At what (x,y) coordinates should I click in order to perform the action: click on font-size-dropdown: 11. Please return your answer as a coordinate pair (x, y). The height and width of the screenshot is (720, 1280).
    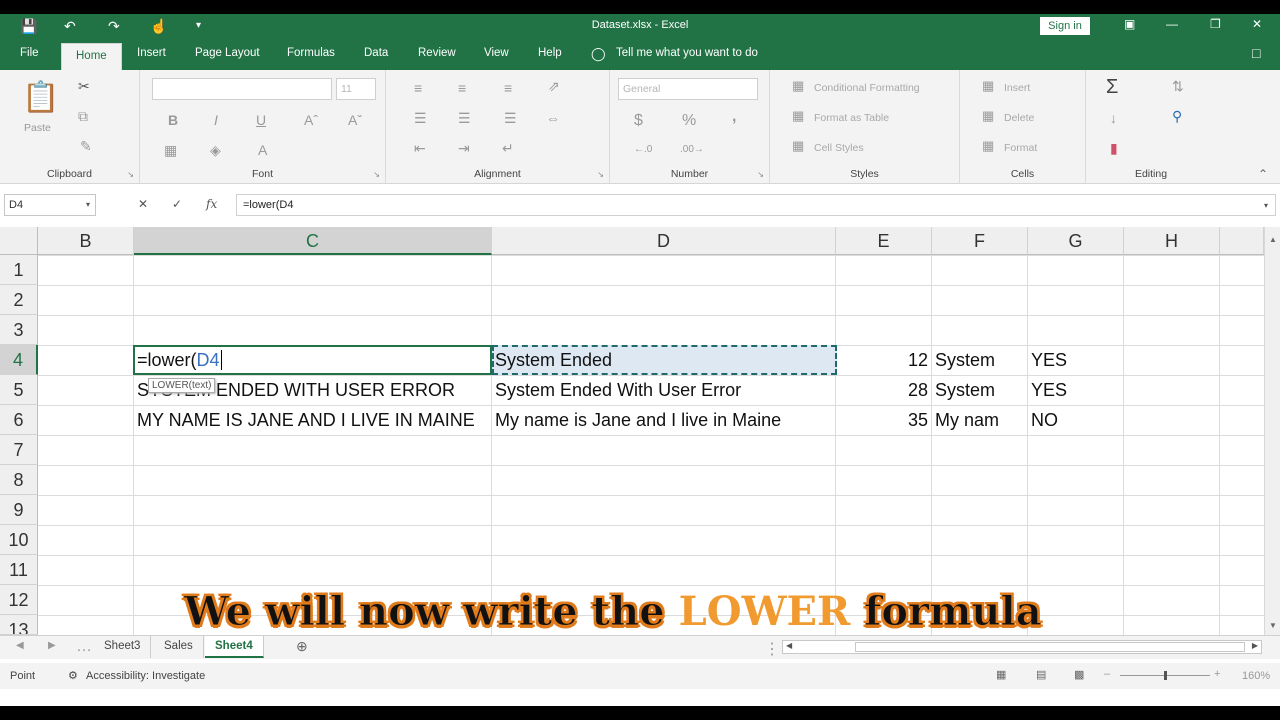
    Looking at the image, I should click on (356, 89).